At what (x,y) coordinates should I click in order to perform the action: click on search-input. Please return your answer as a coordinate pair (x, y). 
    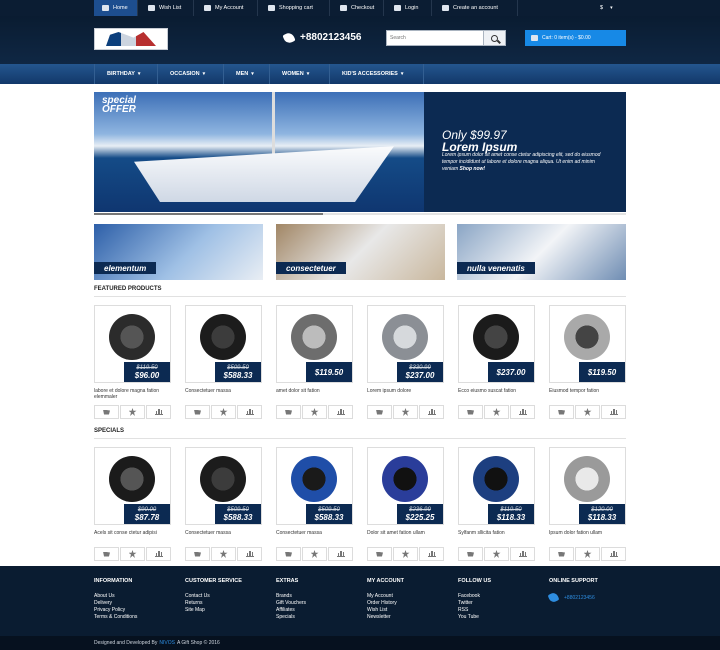
    Looking at the image, I should click on (435, 38).